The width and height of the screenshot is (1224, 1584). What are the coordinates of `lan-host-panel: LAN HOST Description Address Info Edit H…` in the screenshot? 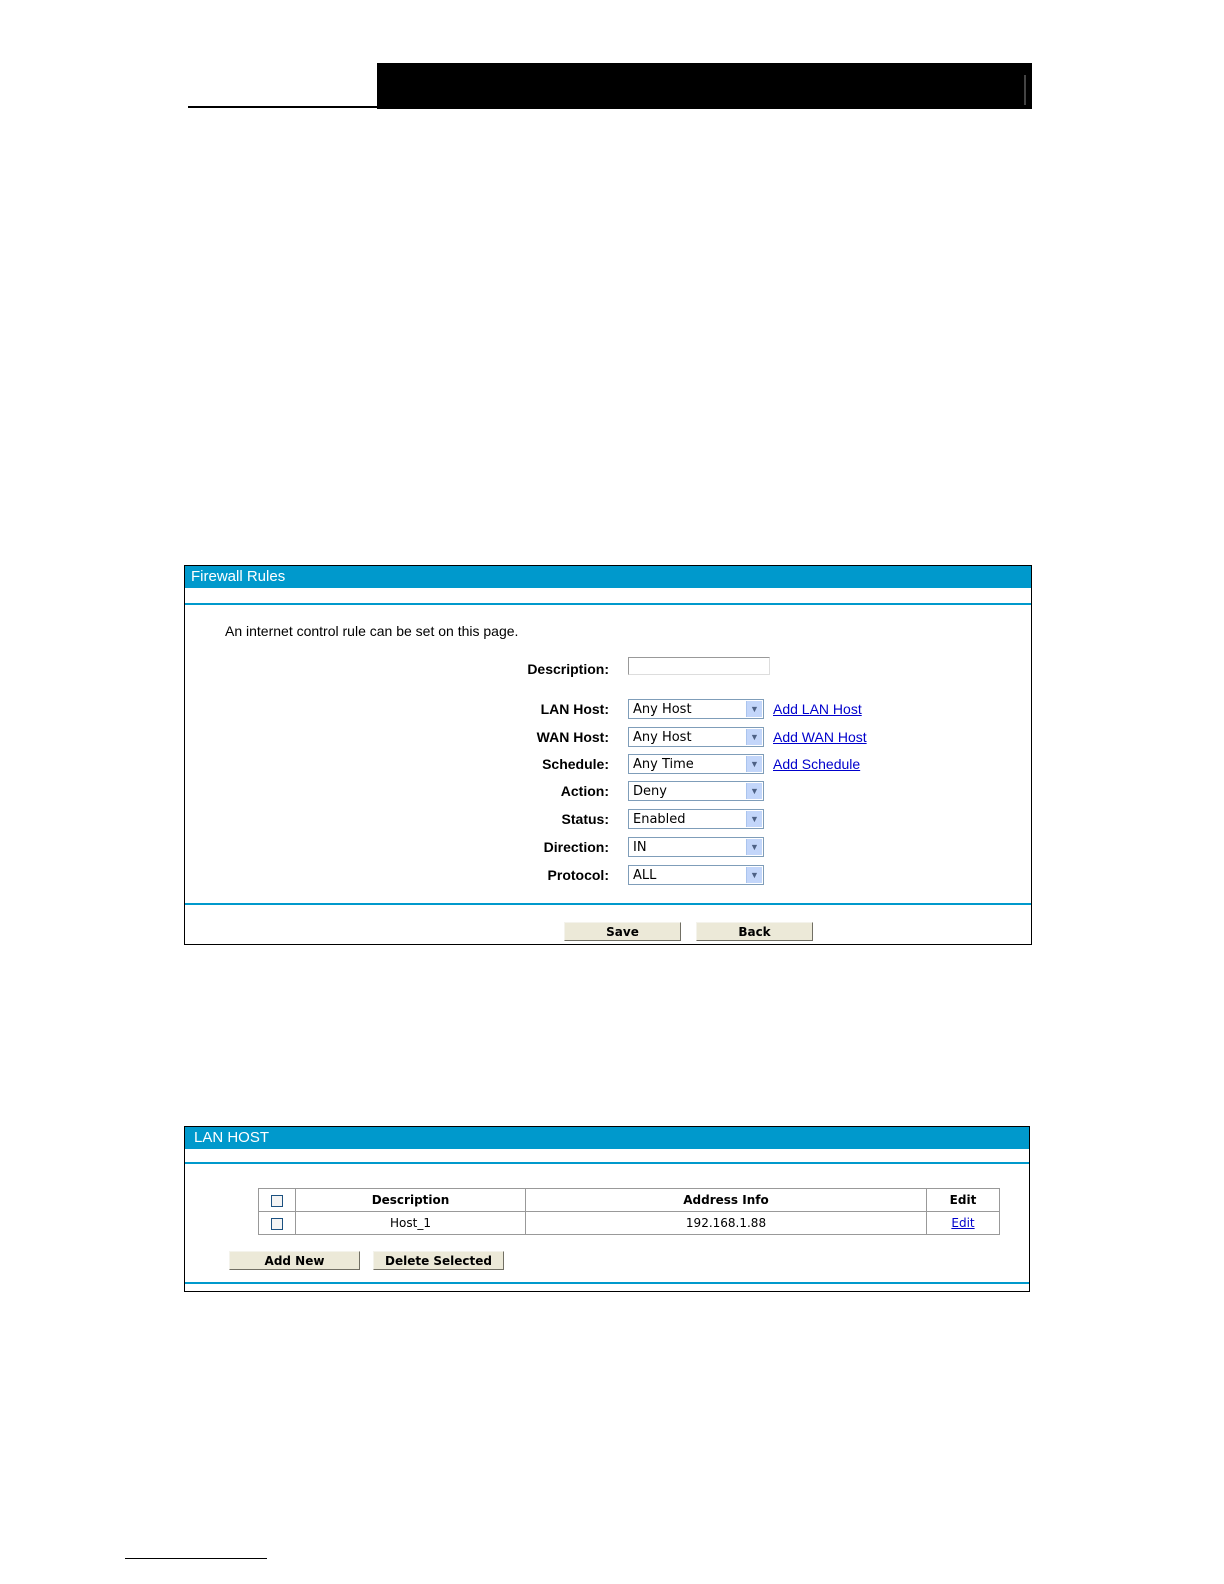 It's located at (607, 1209).